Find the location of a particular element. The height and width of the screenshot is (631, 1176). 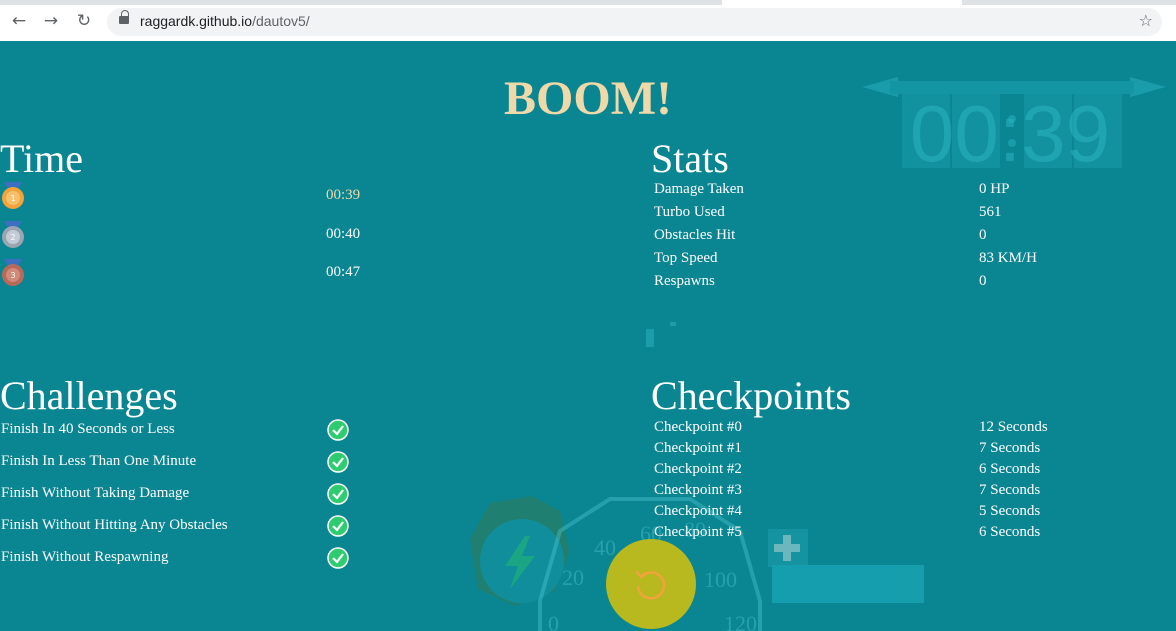

bookmark-star-icon: ☆ is located at coordinates (1146, 20).